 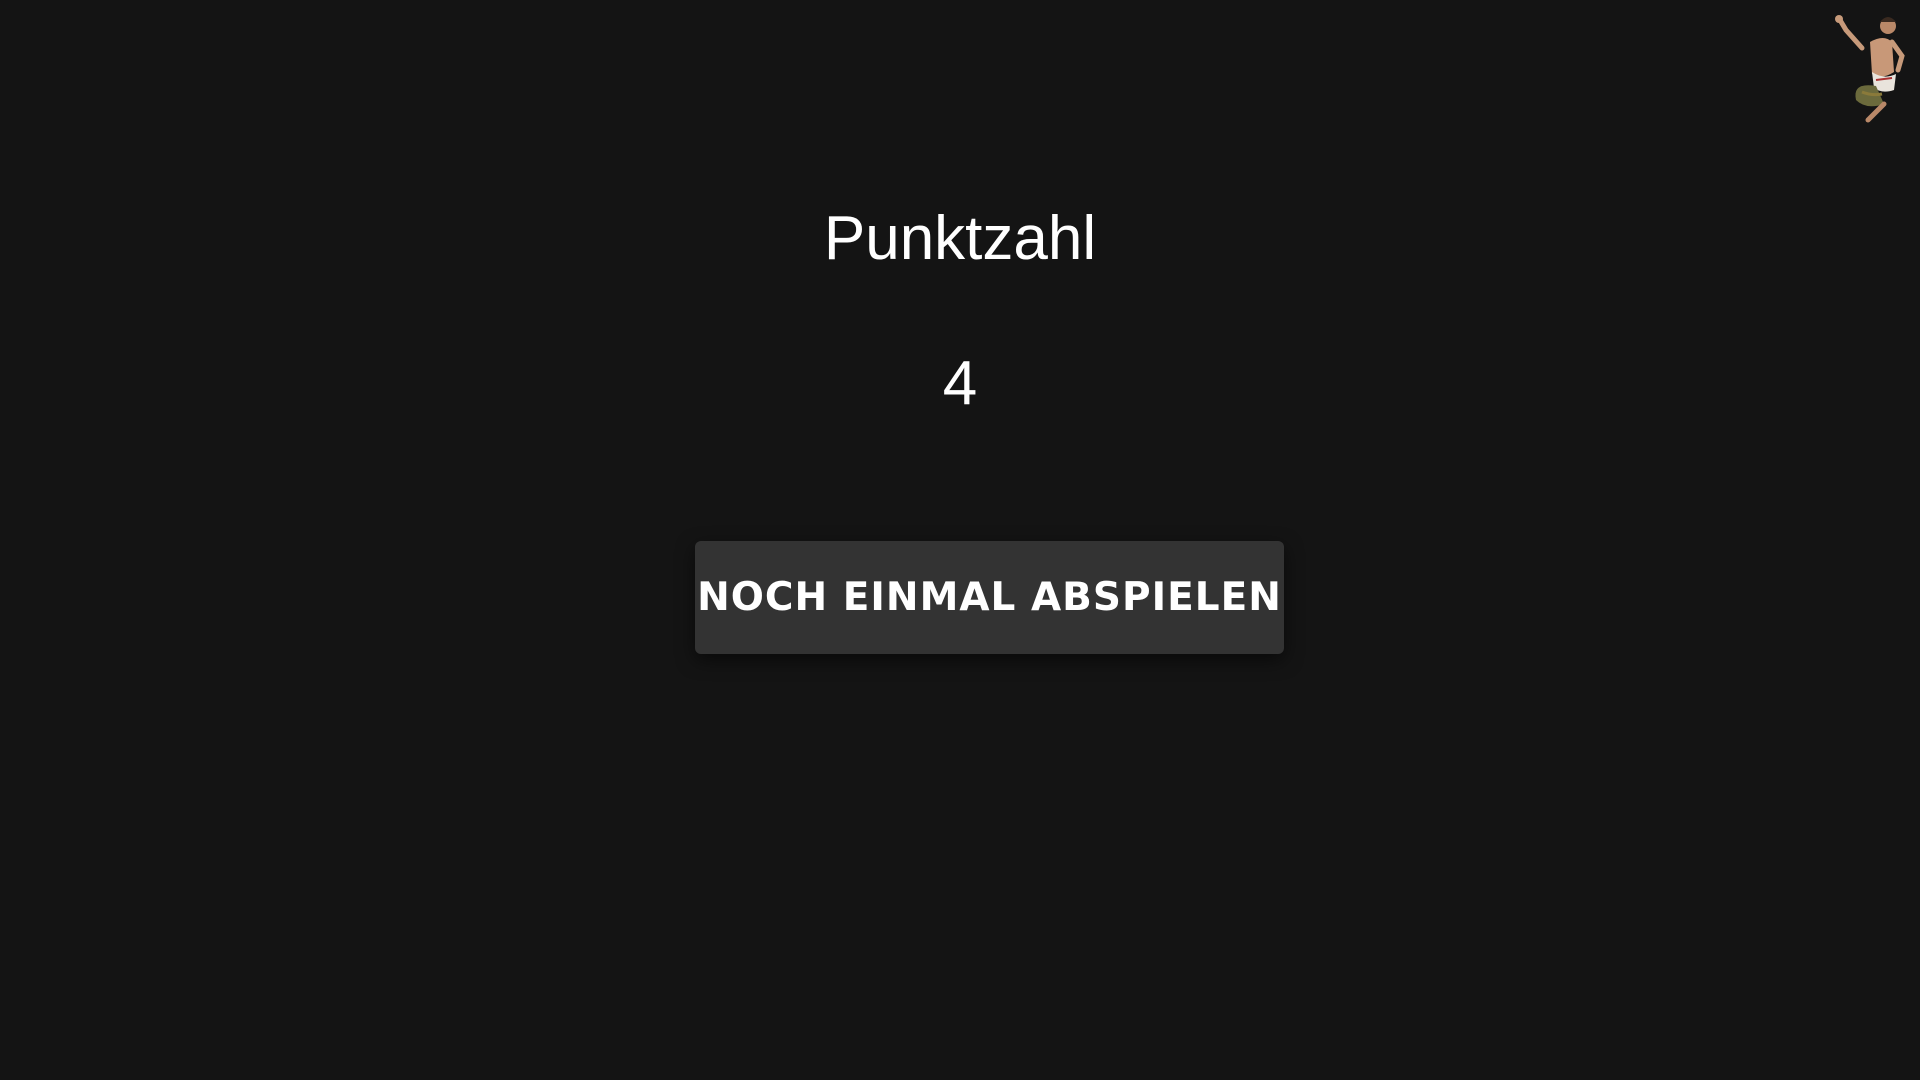 What do you see at coordinates (960, 238) in the screenshot?
I see `score-label: Punktzahl` at bounding box center [960, 238].